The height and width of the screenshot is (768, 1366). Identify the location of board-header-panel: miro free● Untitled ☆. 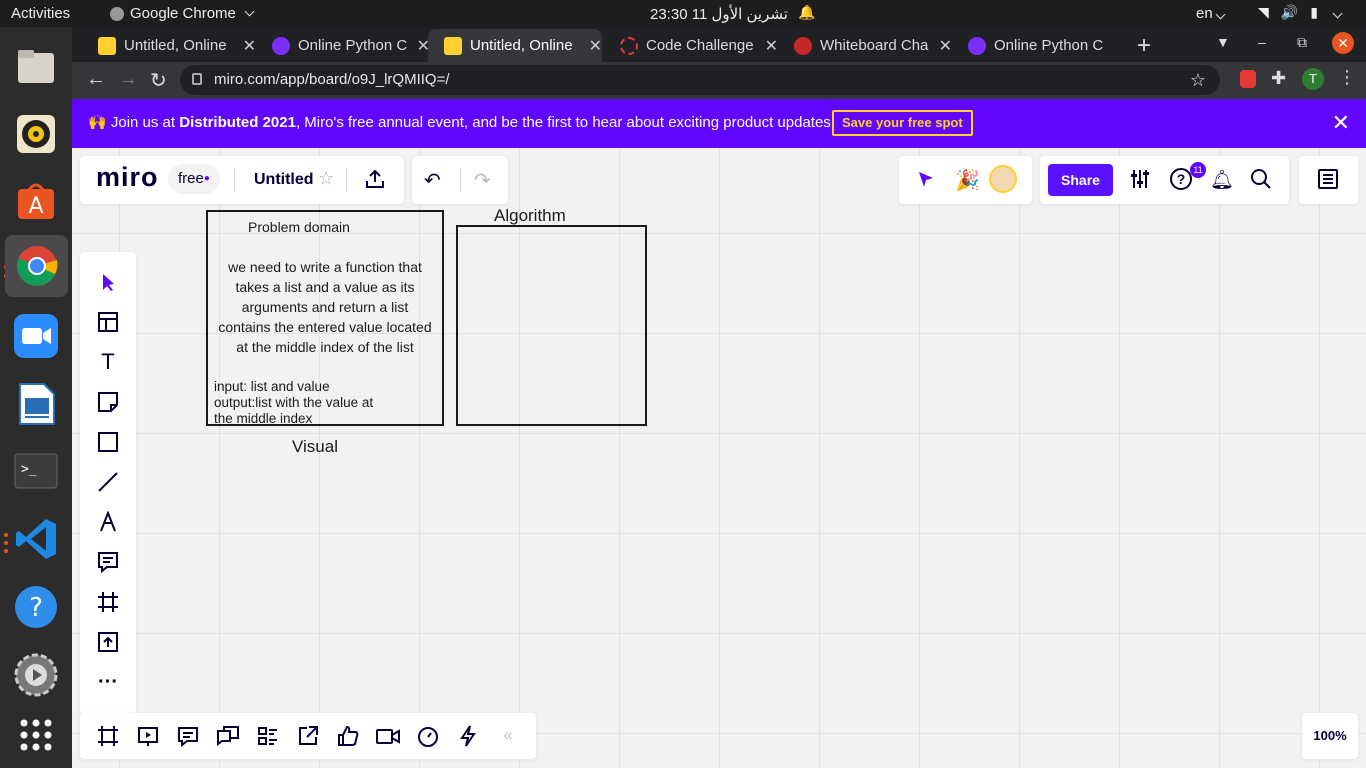
(242, 180).